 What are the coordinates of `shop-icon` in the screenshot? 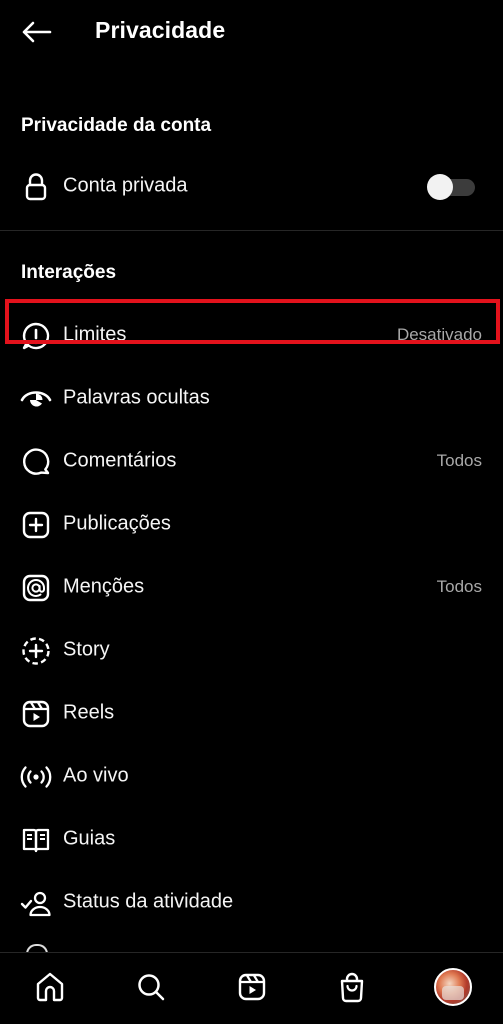 It's located at (352, 987).